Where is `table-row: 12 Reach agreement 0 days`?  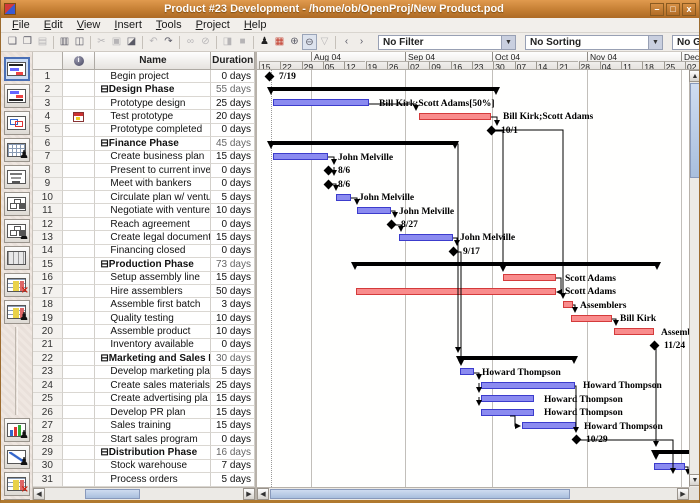 table-row: 12 Reach agreement 0 days is located at coordinates (144, 224).